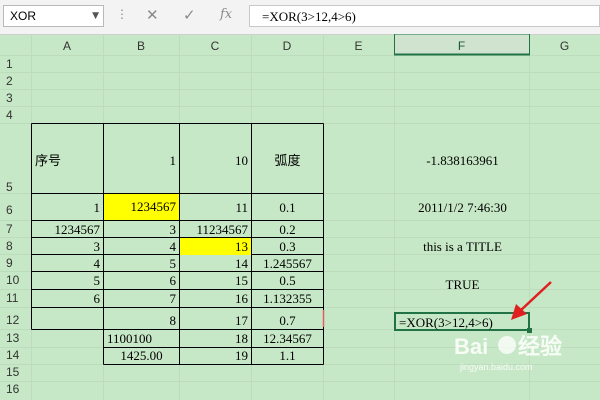 Image resolution: width=600 pixels, height=400 pixels. What do you see at coordinates (15, 338) in the screenshot?
I see `row-header: 13` at bounding box center [15, 338].